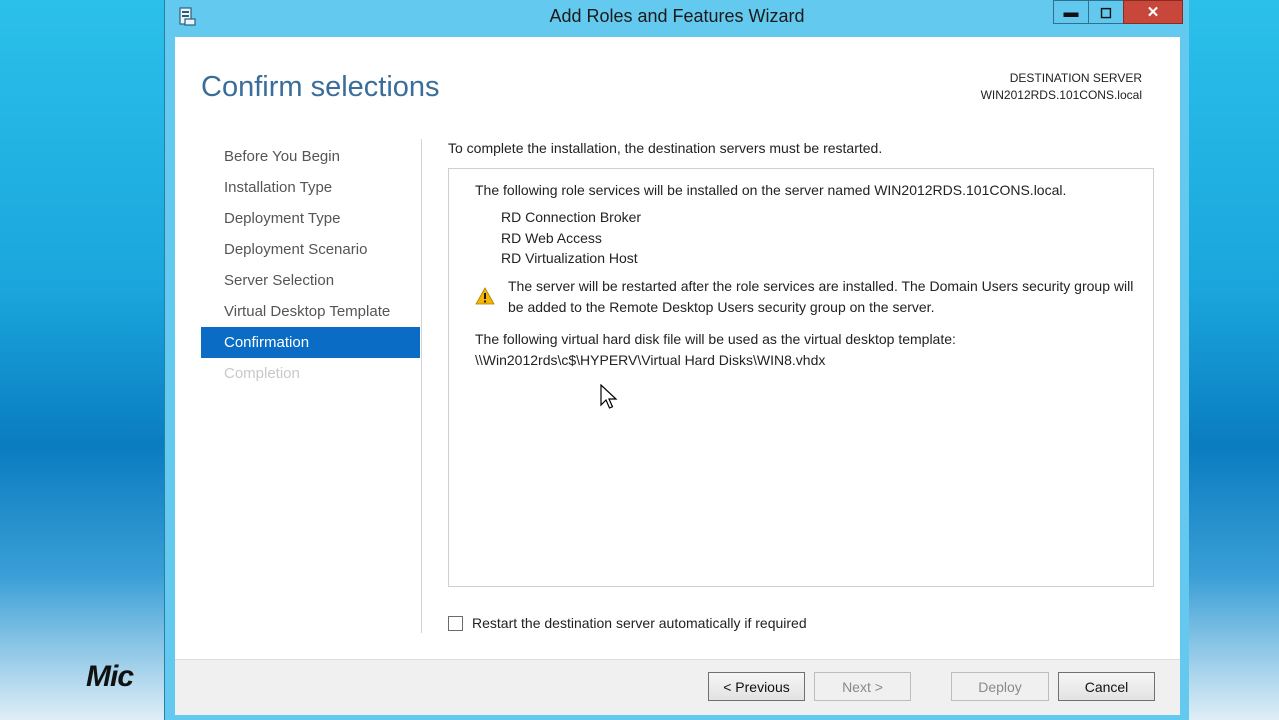  I want to click on deploy-button: Deploy, so click(1000, 686).